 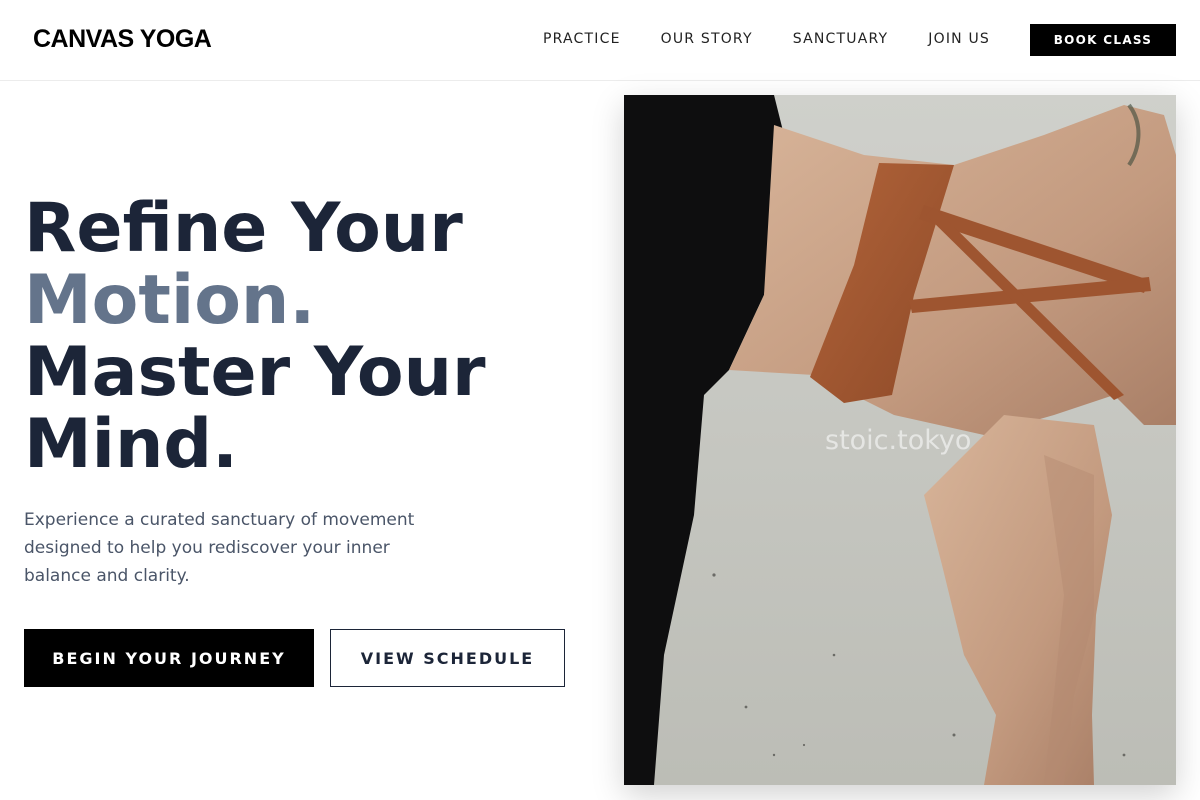 What do you see at coordinates (1103, 40) in the screenshot?
I see `book-class-button: BOOK CLASS` at bounding box center [1103, 40].